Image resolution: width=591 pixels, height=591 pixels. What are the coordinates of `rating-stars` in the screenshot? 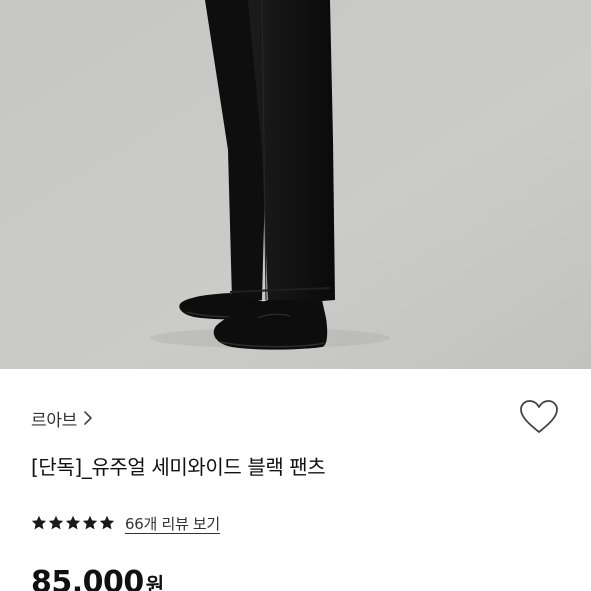 It's located at (73, 523).